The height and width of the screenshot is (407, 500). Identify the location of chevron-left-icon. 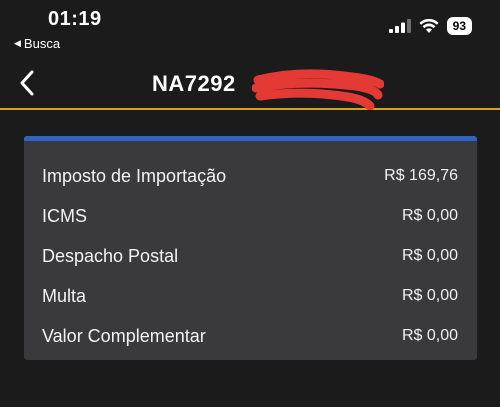
(27, 83).